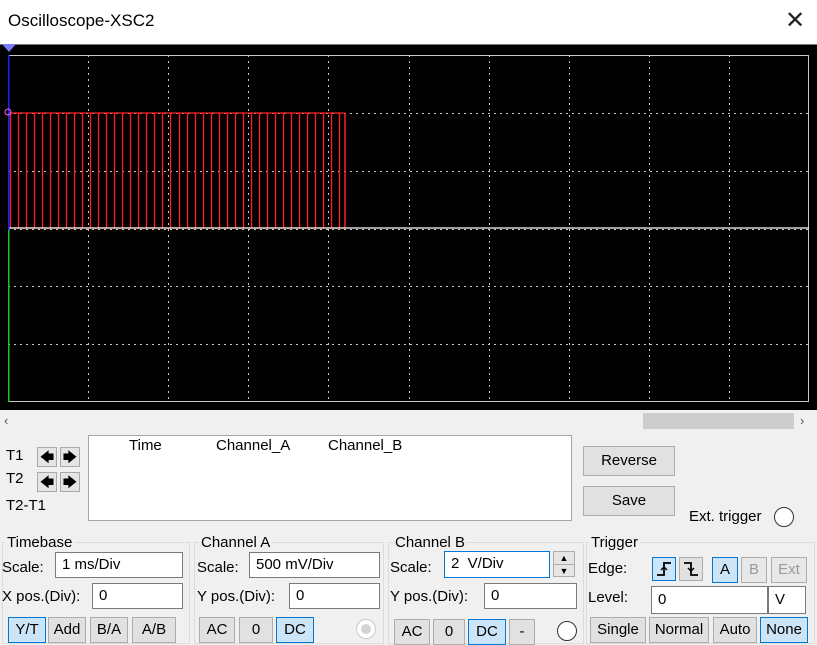  What do you see at coordinates (109, 630) in the screenshot?
I see `mode-ba-button: B/A` at bounding box center [109, 630].